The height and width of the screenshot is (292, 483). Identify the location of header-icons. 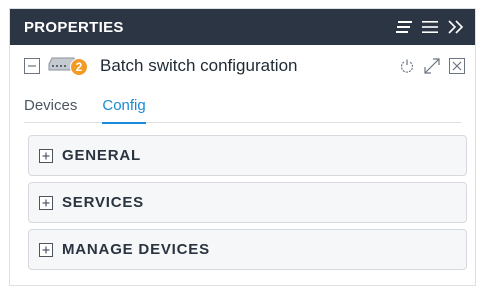
(430, 27).